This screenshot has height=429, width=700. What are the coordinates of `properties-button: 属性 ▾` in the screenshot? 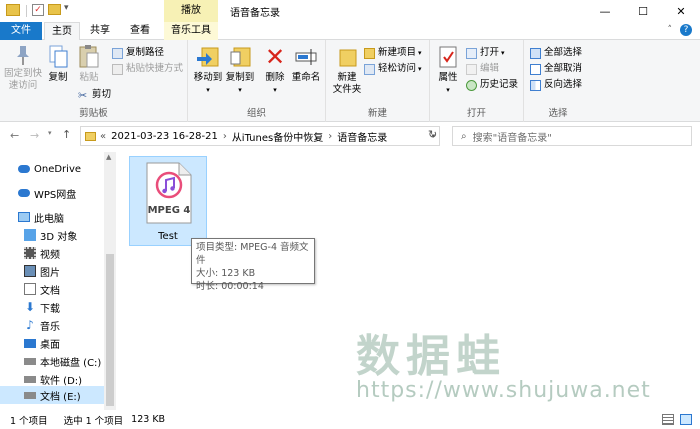 It's located at (448, 70).